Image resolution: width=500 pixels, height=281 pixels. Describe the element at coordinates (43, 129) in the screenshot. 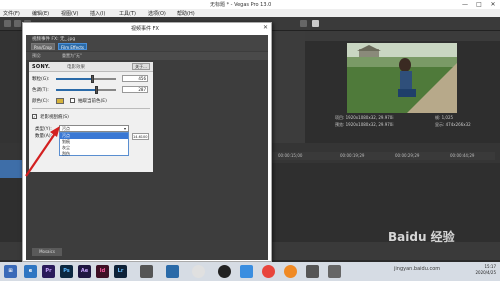

I see `type-label: 类型(Y):` at that location.